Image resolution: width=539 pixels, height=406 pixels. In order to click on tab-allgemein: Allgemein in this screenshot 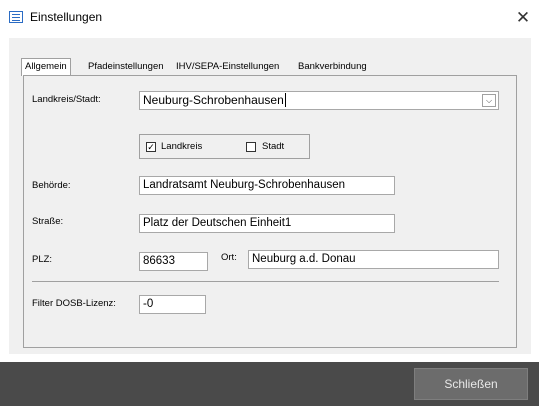, I will do `click(46, 67)`.